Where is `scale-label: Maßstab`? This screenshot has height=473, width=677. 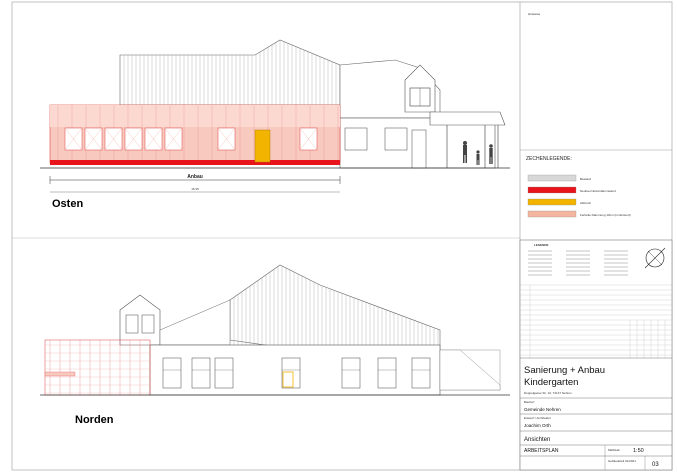 scale-label: Maßstab is located at coordinates (614, 450).